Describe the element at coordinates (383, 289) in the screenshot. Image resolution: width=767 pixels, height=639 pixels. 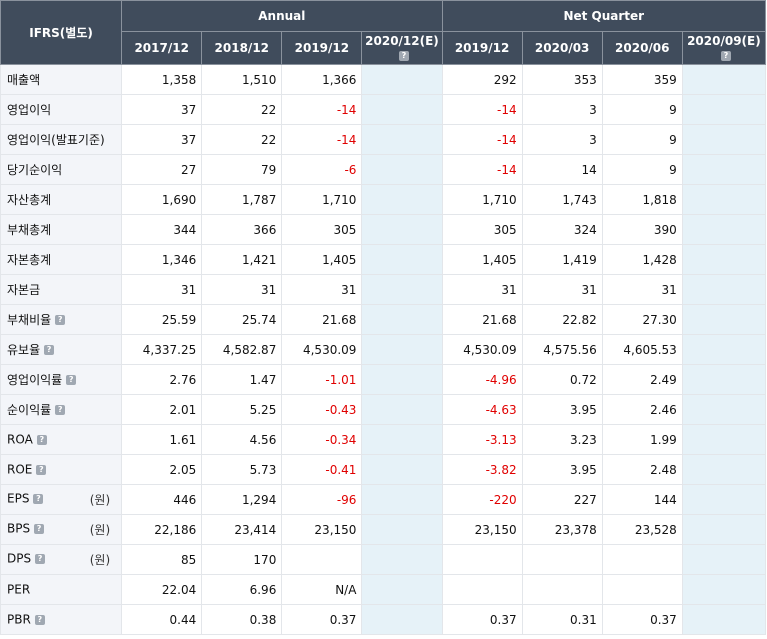
I see `table-row: 자본금 31 31 31 31 31 31` at that location.